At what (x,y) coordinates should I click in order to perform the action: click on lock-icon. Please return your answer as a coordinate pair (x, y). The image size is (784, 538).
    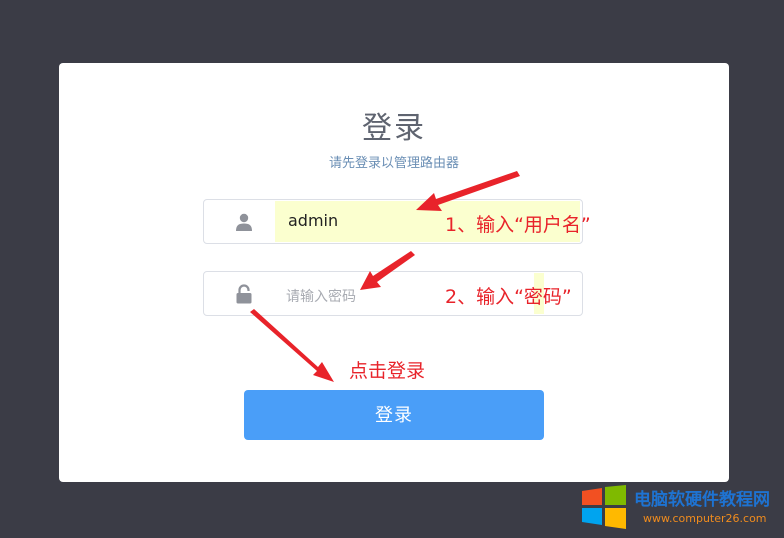
    Looking at the image, I should click on (244, 294).